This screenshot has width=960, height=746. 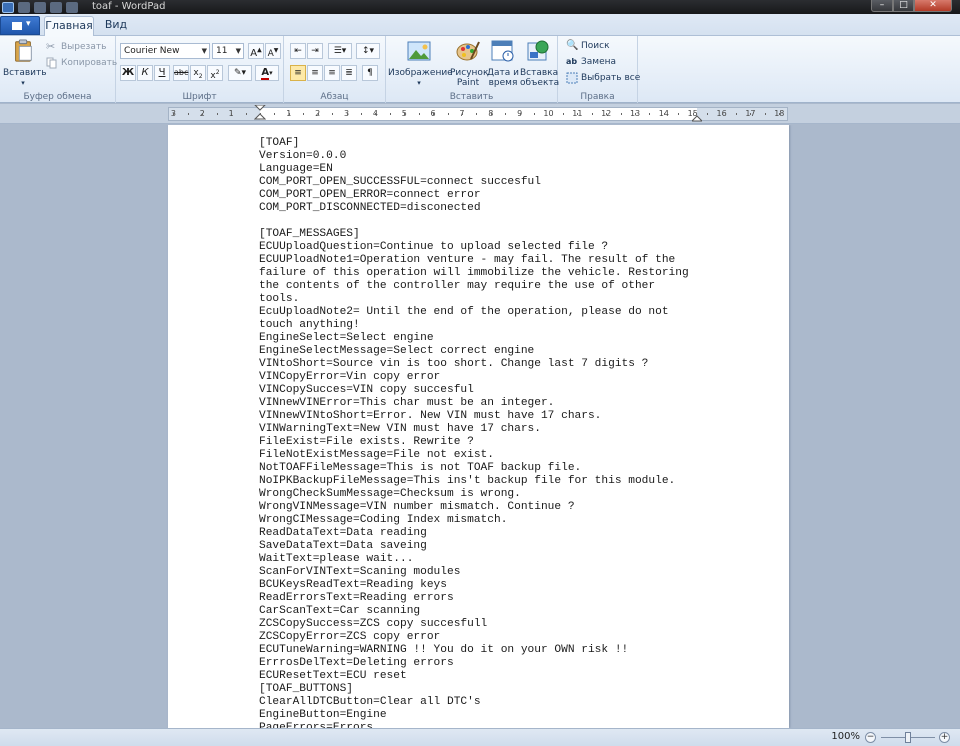 I want to click on document-line: [TOAF_BUTTONS], so click(x=474, y=689).